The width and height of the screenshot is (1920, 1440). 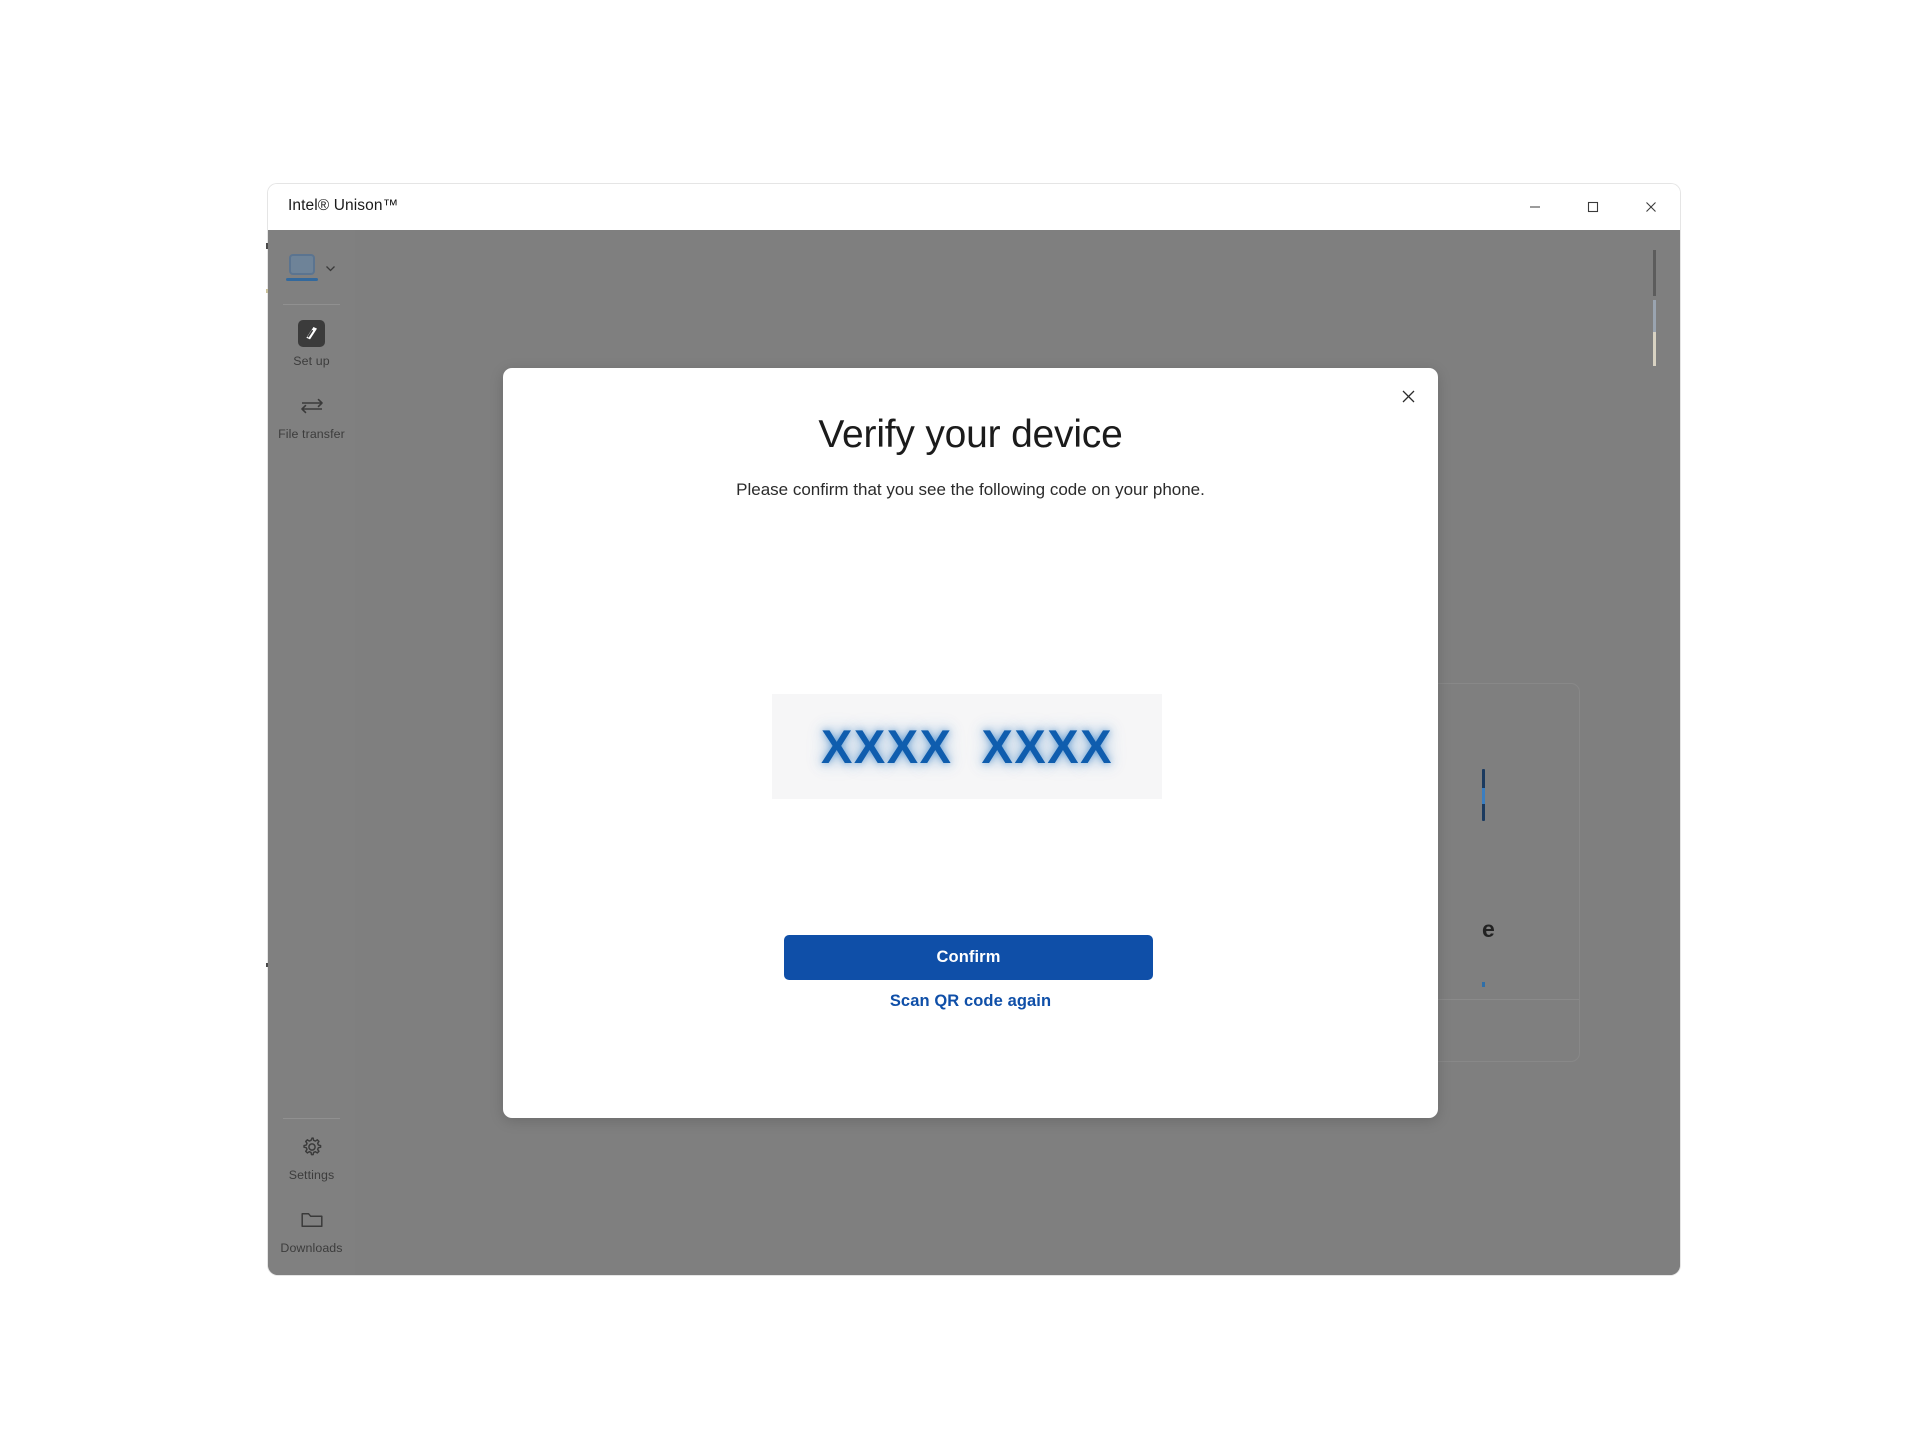 I want to click on verification-code-box: XXXX XXXX, so click(x=967, y=746).